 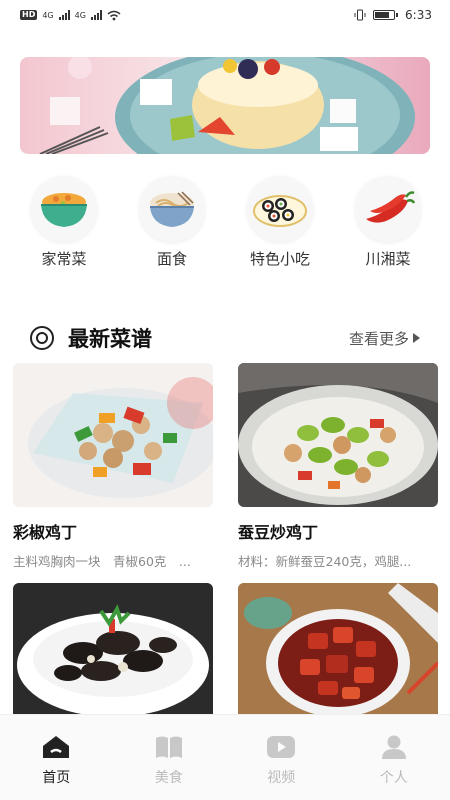 I want to click on status-left: HD 4G 4G, so click(x=70, y=15).